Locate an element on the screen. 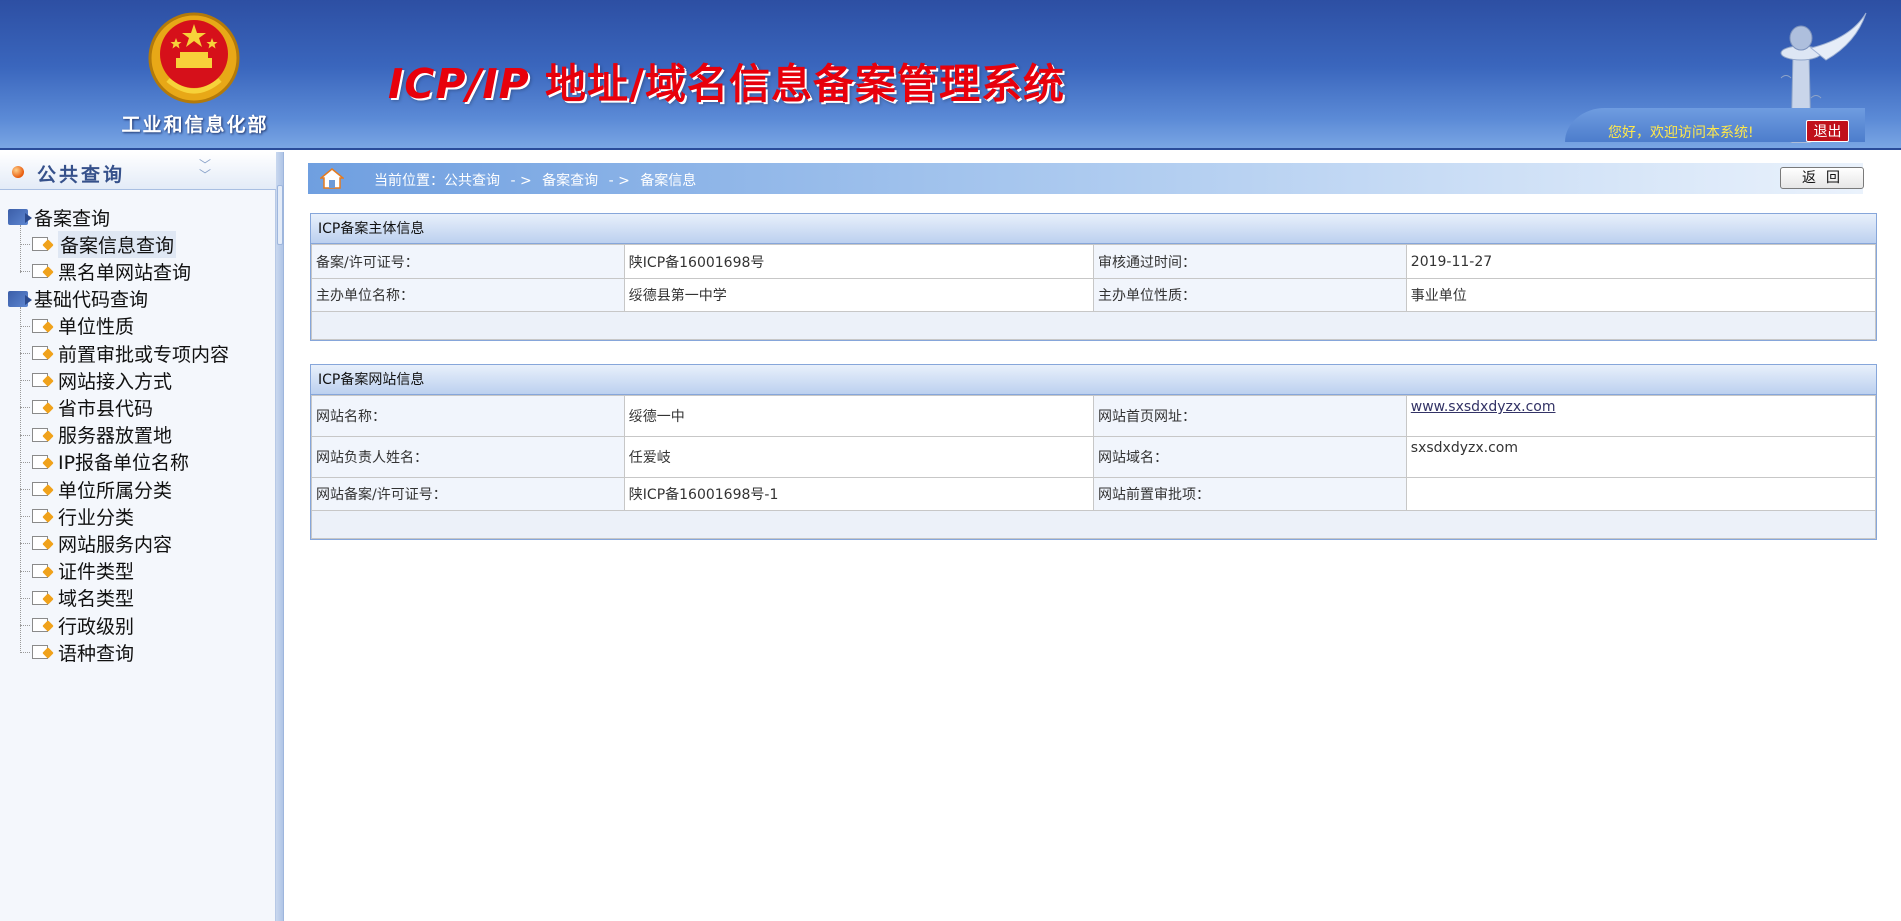  tree-item: 单位所属分类 is located at coordinates (102, 489).